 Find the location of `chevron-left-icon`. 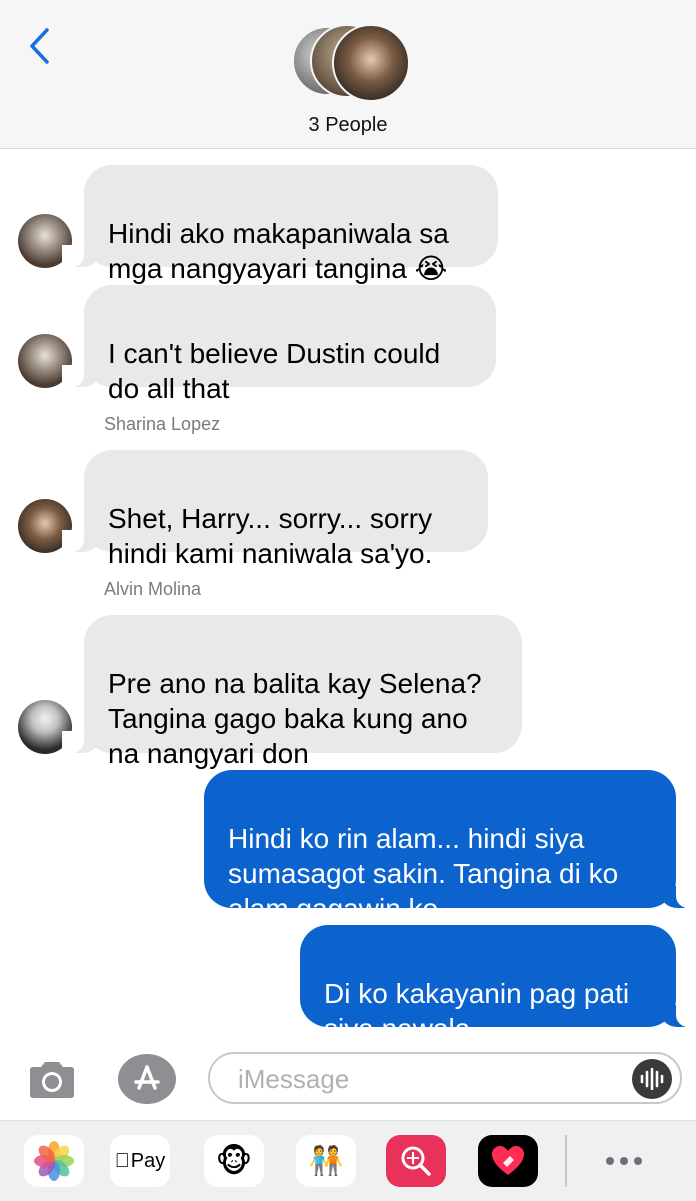

chevron-left-icon is located at coordinates (39, 46).